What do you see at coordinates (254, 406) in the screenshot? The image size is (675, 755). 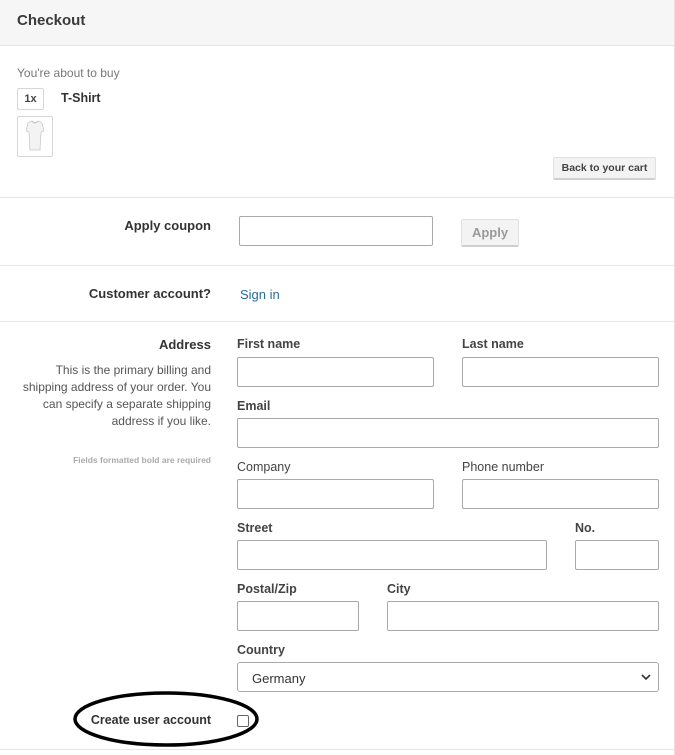 I see `email-label: Email` at bounding box center [254, 406].